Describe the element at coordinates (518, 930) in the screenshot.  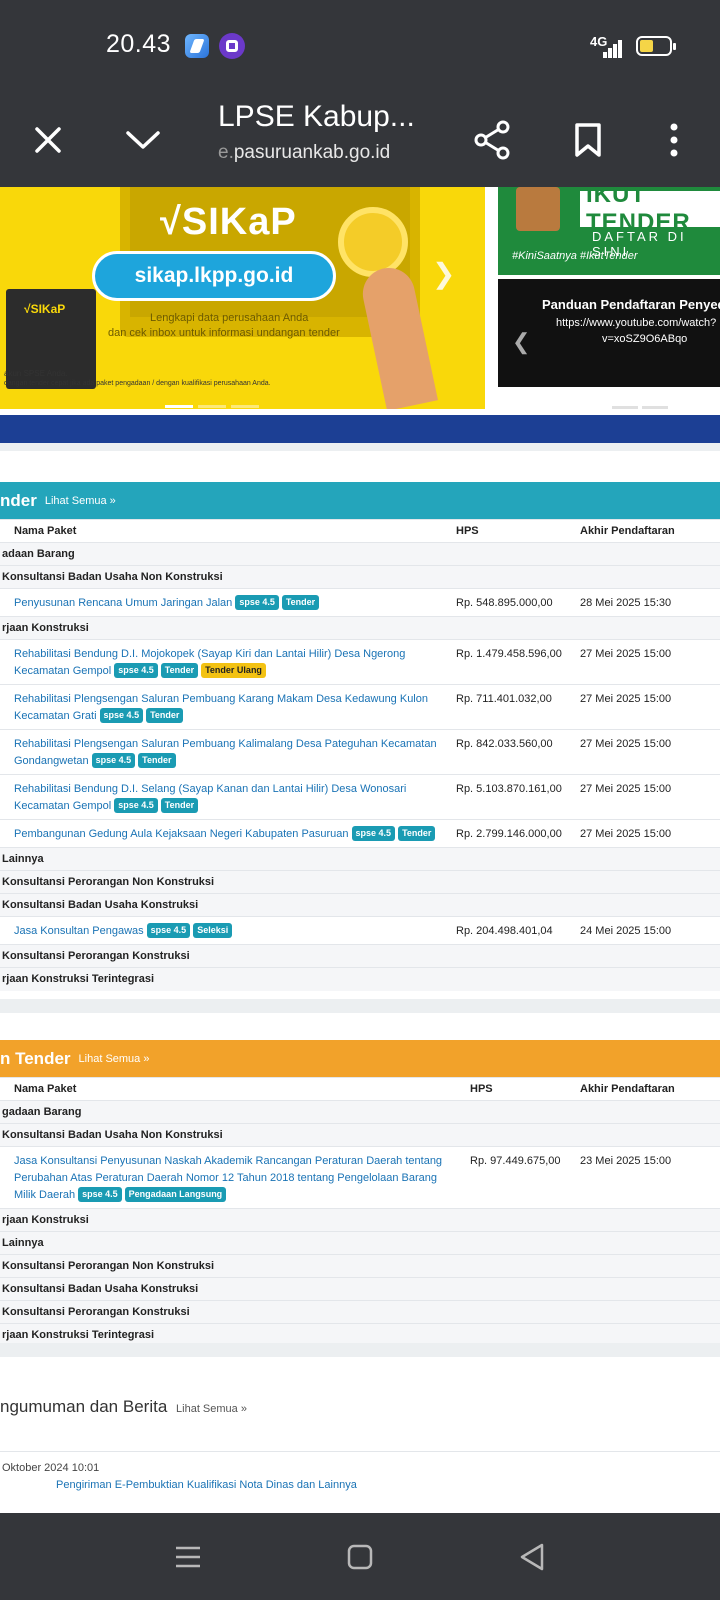
I see `hps-value: Rp. 204.498.401,04` at that location.